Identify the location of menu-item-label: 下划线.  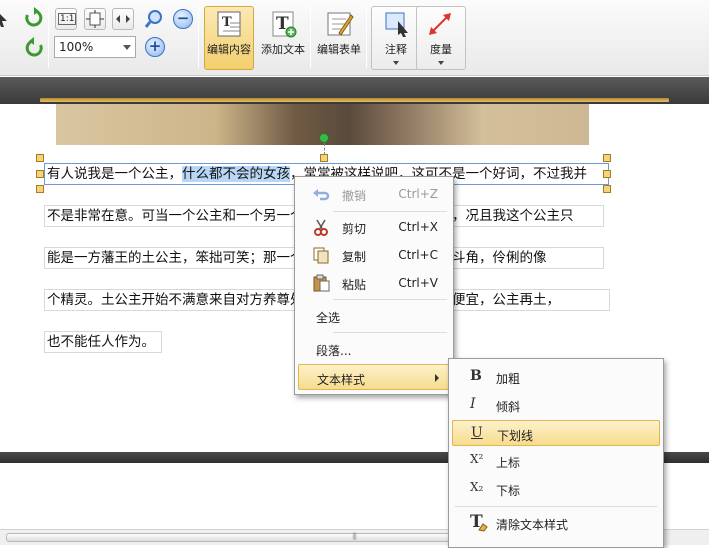
(515, 436).